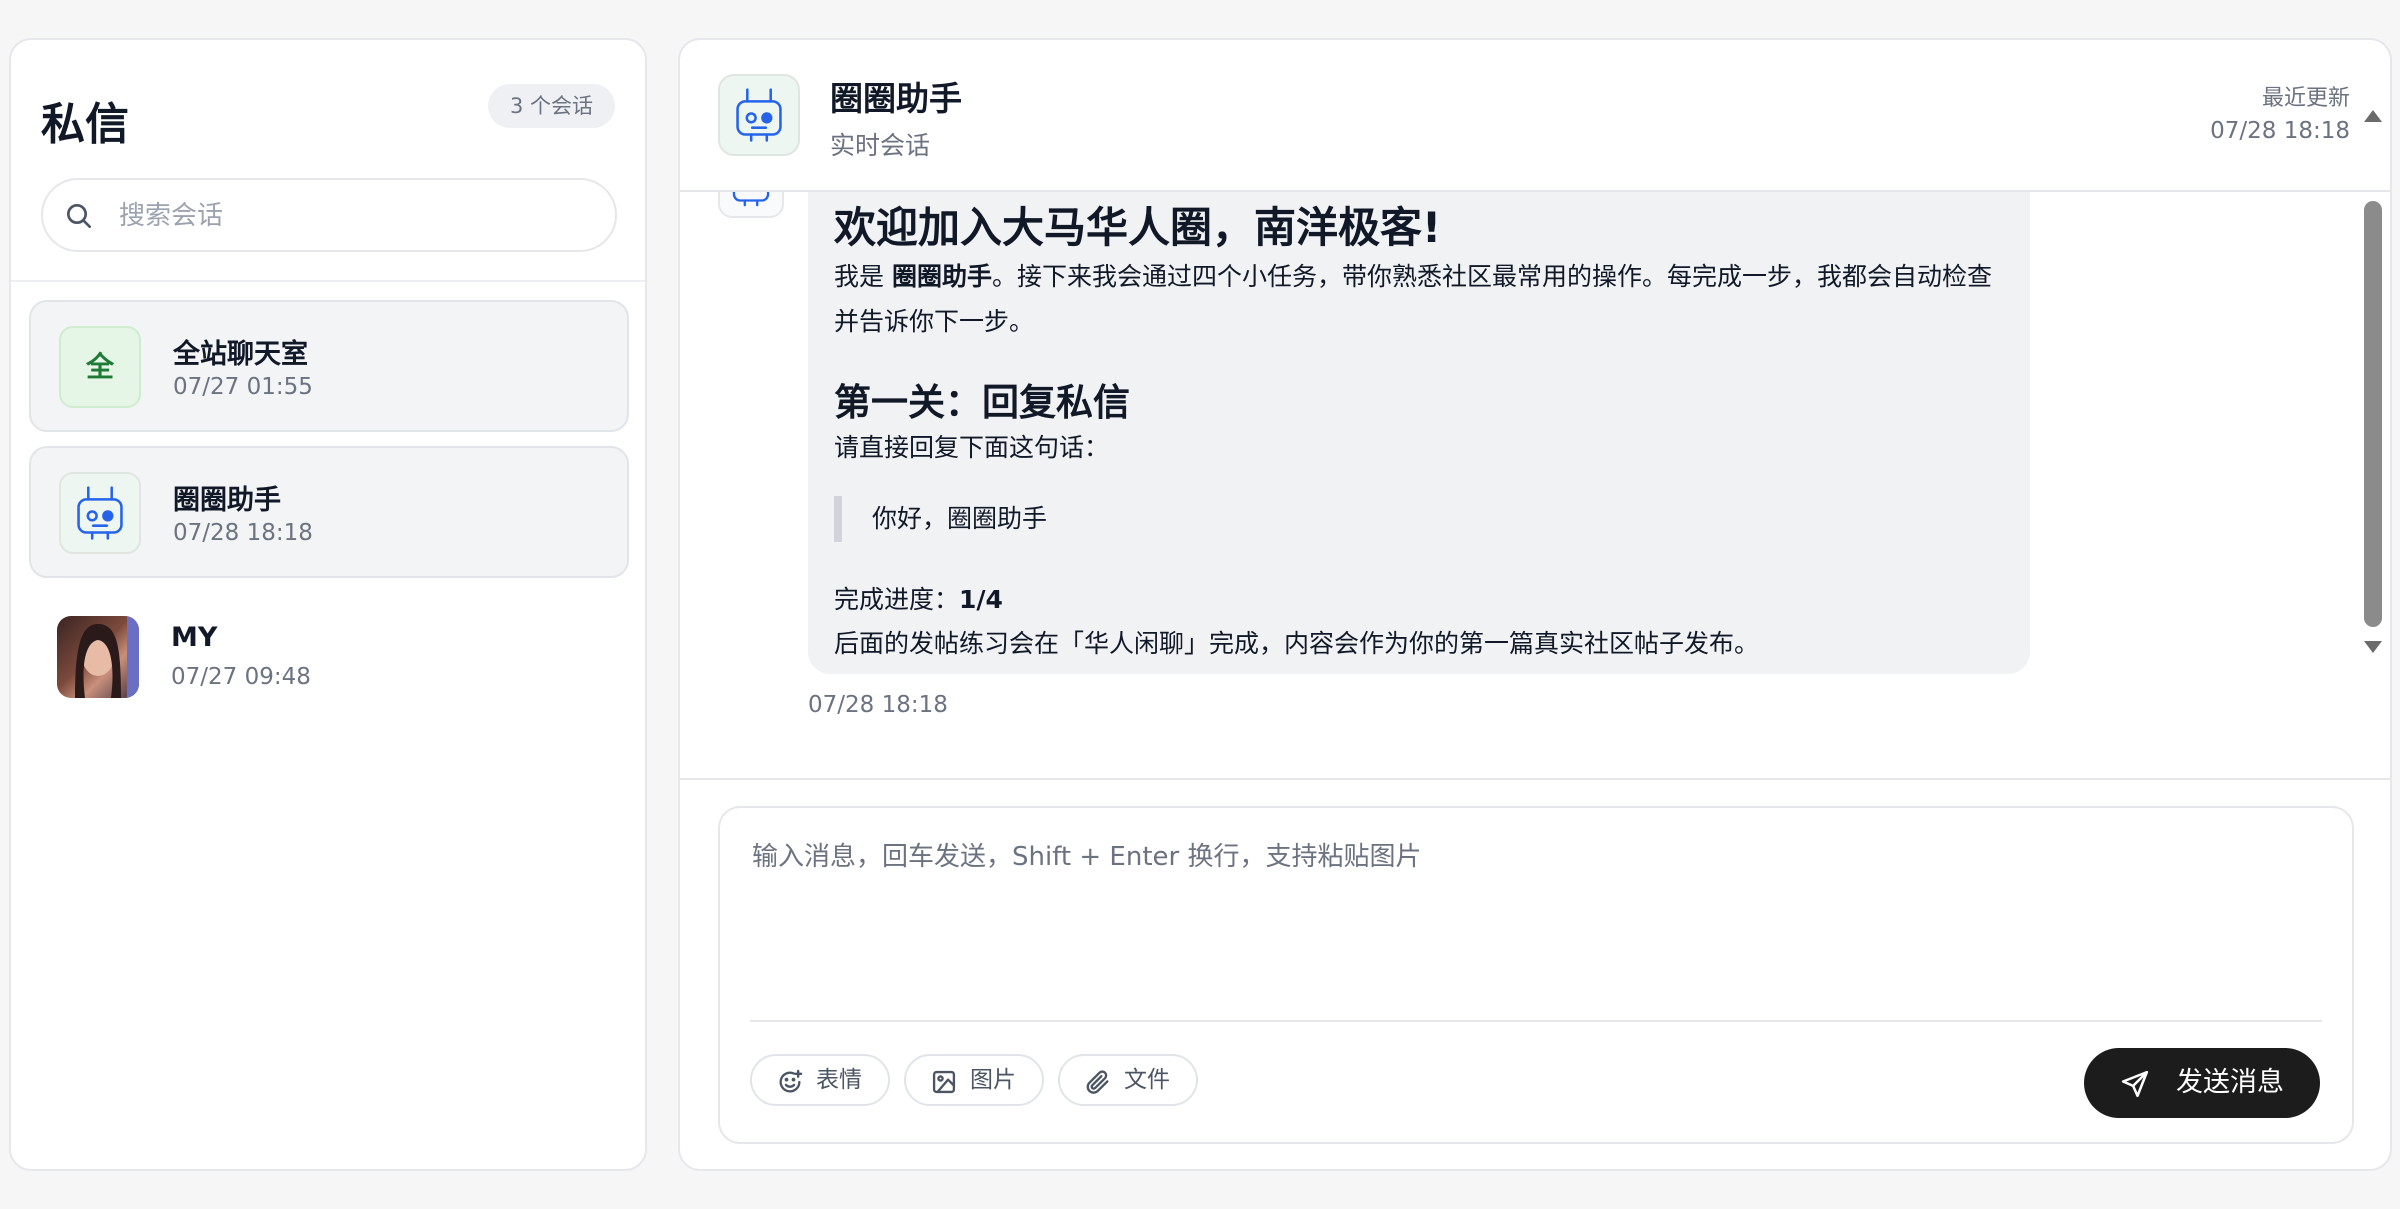 This screenshot has height=1209, width=2400. What do you see at coordinates (1097, 1082) in the screenshot?
I see `paperclip-icon` at bounding box center [1097, 1082].